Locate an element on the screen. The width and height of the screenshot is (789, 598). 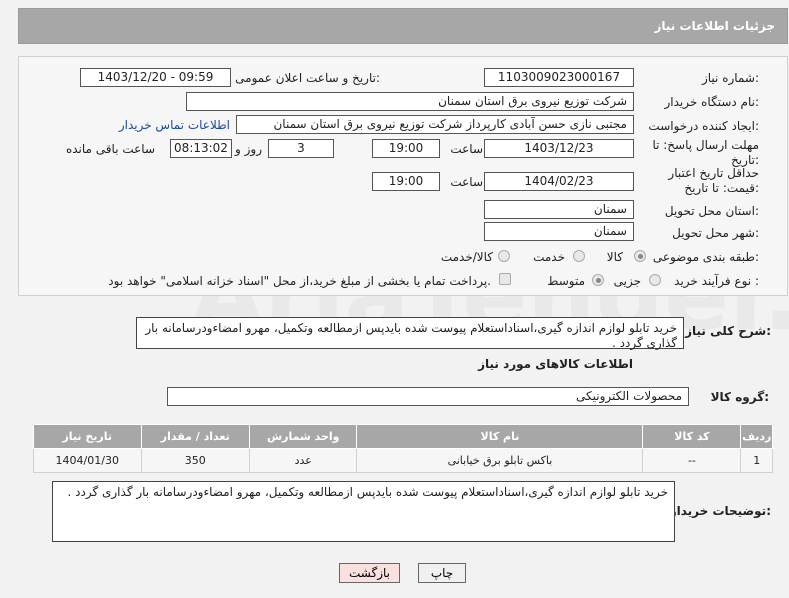
cell-quantity: 350 is located at coordinates (195, 460).